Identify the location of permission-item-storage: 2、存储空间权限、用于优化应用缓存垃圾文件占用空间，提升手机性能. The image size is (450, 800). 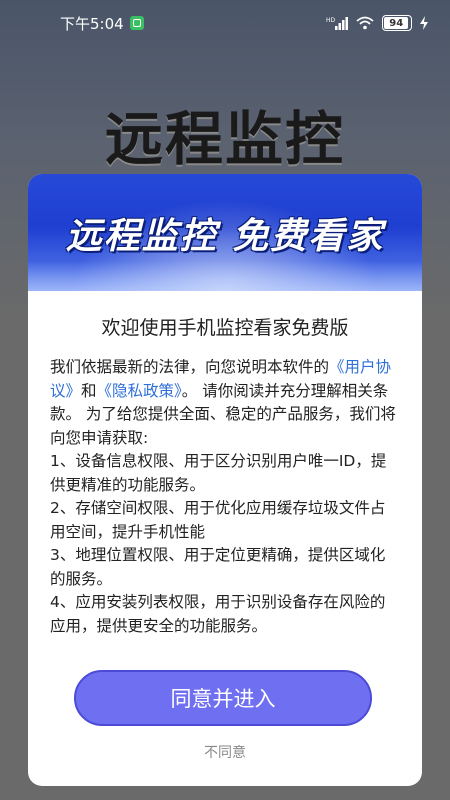
(218, 520).